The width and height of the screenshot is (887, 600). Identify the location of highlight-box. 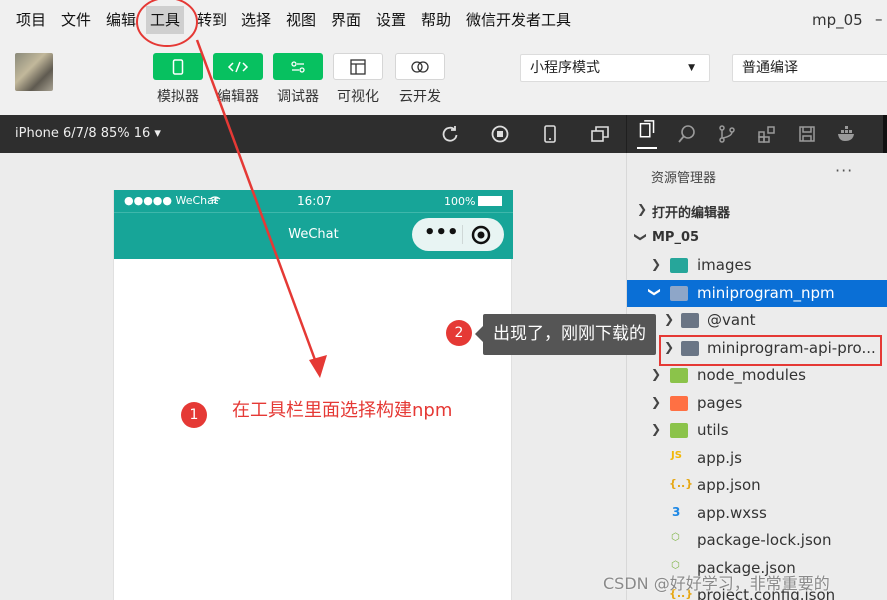
(770, 350).